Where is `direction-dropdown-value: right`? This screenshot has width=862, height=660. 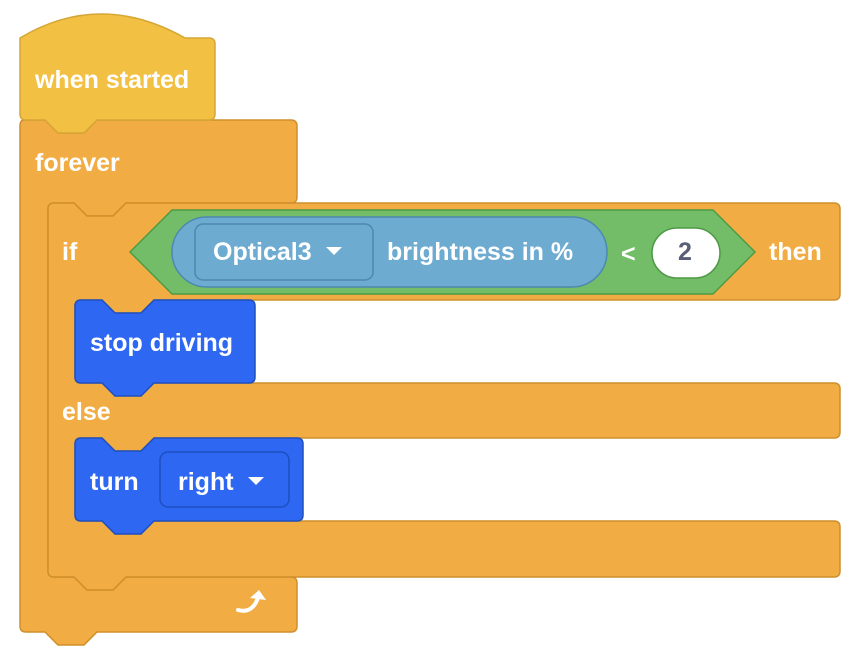
direction-dropdown-value: right is located at coordinates (221, 482).